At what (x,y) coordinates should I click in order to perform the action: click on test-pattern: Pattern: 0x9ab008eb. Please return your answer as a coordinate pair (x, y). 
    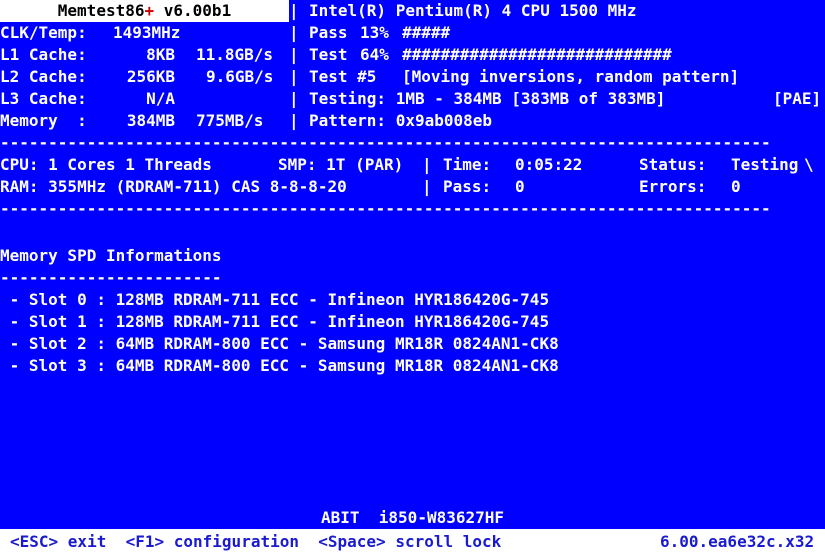
    Looking at the image, I should click on (401, 120).